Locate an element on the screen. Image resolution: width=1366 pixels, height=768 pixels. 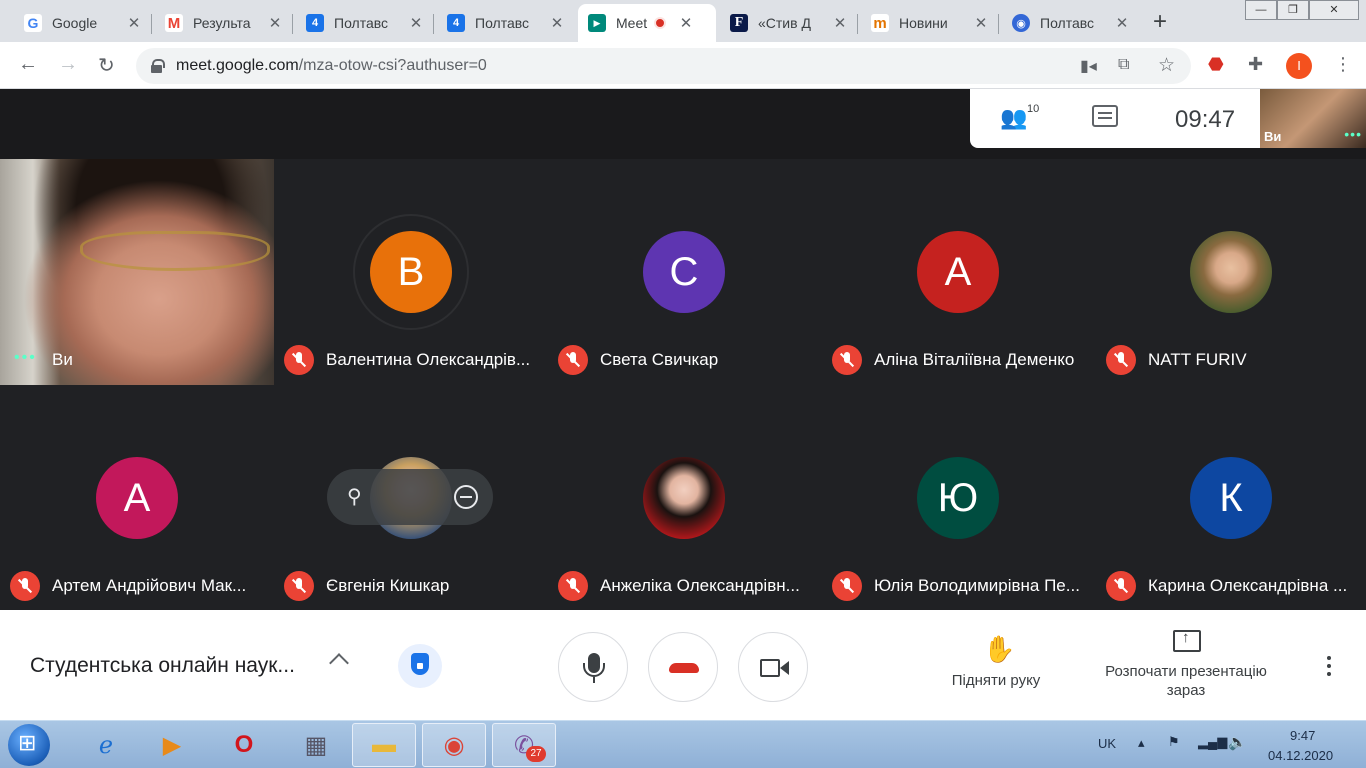
hang-up-icon is located at coordinates (684, 668).